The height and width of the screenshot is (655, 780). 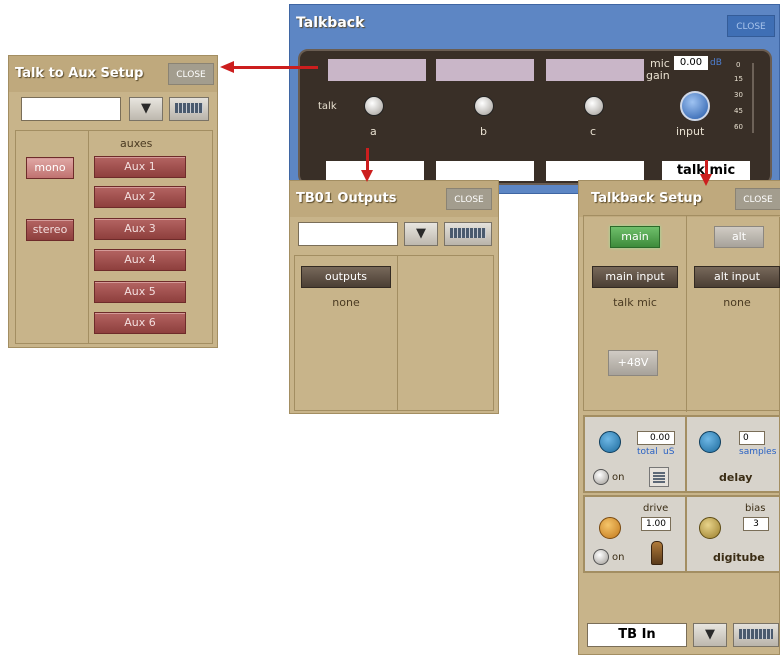 I want to click on talk-to-aux-titlebar: Talk to Aux Setup CLOSE, so click(x=113, y=74).